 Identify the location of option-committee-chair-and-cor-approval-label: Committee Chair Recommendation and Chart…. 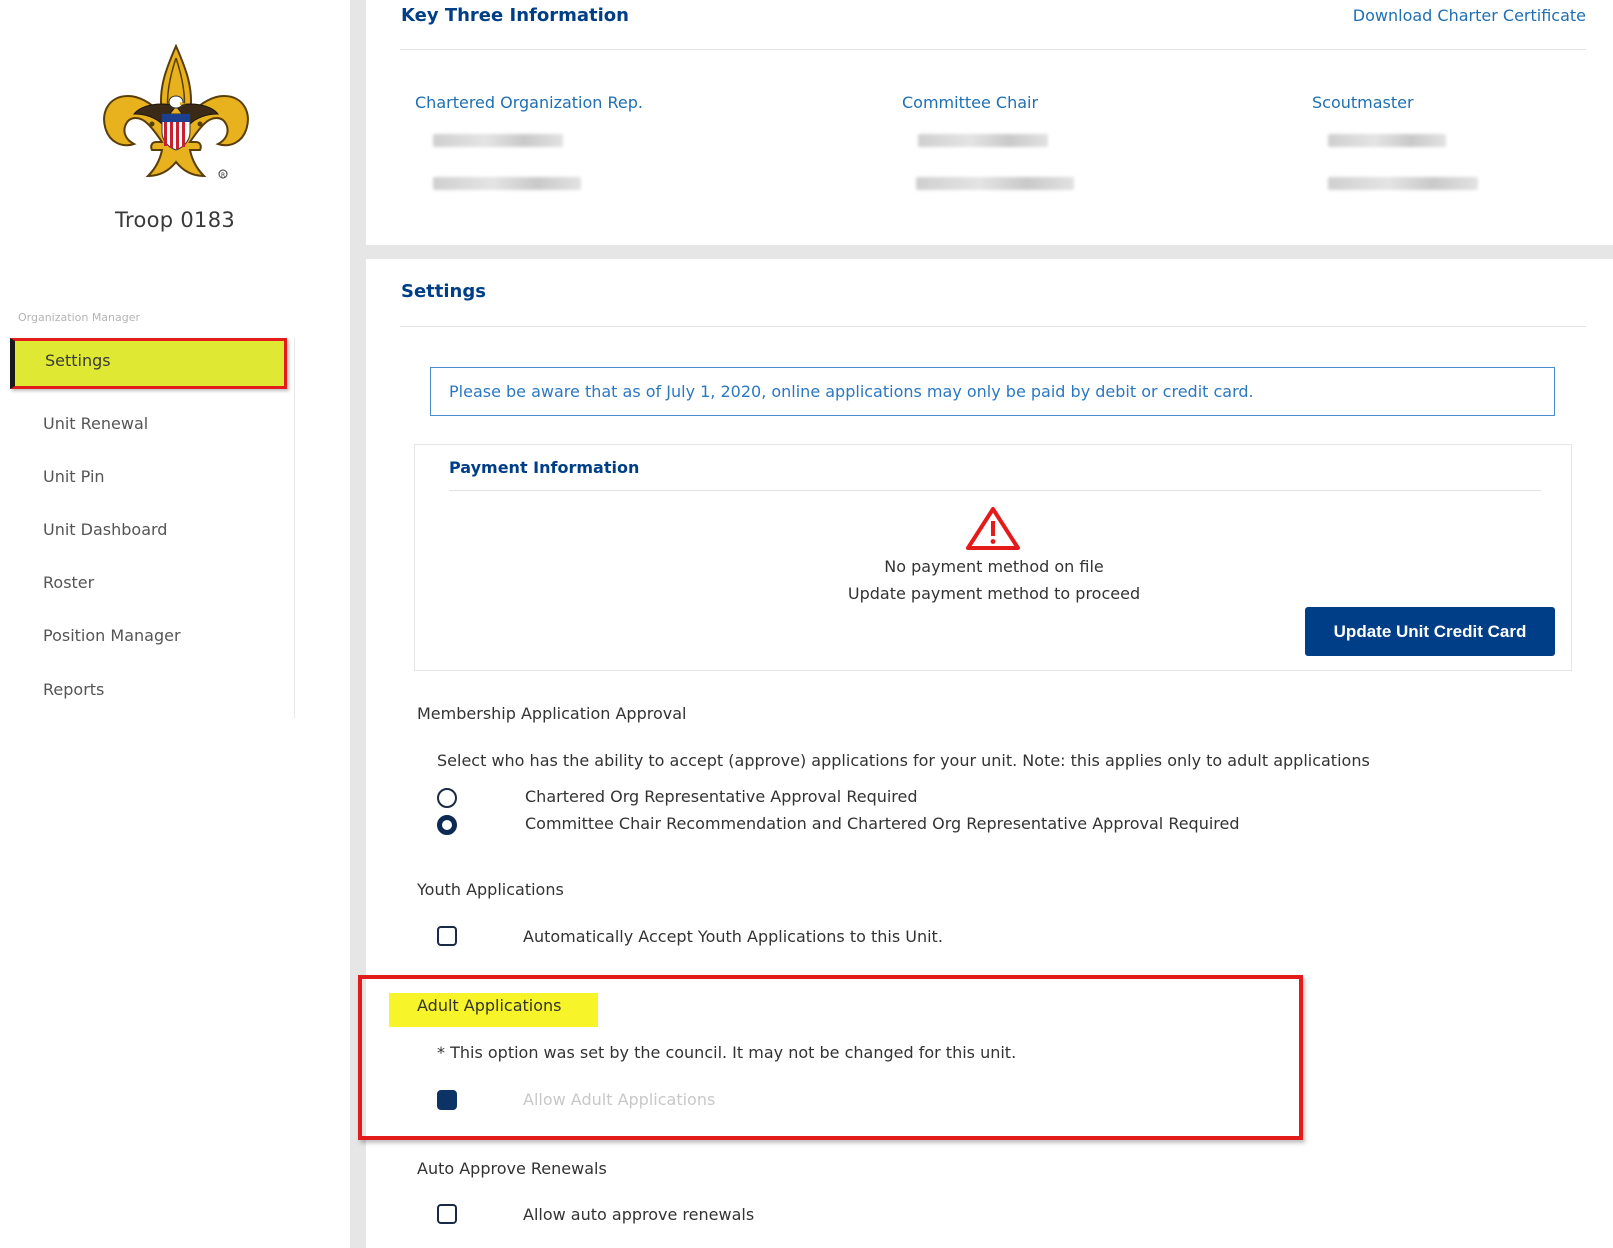
(882, 823).